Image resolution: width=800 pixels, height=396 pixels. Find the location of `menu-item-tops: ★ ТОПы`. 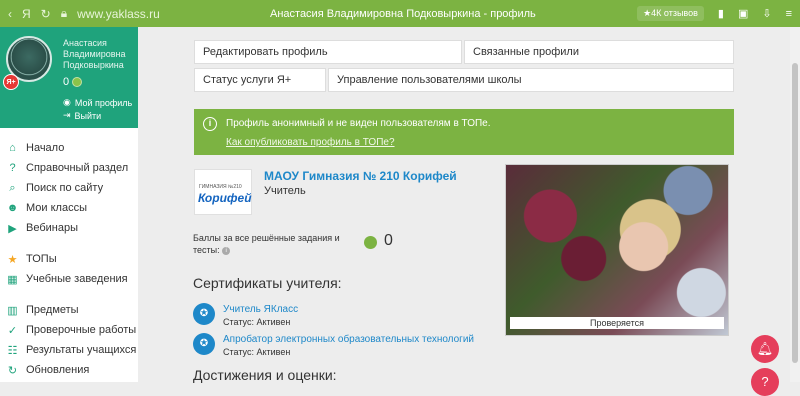

menu-item-tops: ★ ТОПы is located at coordinates (69, 259).